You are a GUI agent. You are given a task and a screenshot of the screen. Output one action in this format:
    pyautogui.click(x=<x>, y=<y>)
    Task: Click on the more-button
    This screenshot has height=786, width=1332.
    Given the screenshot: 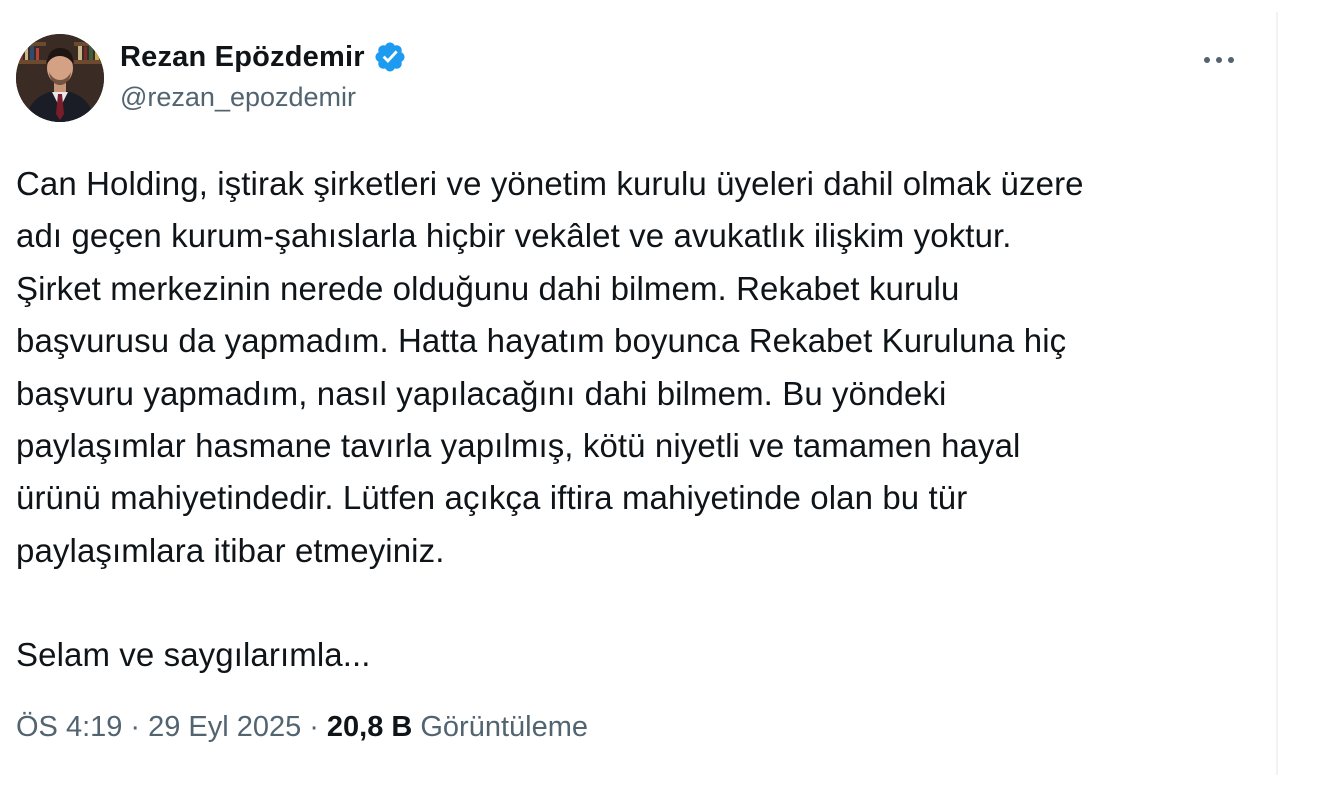 What is the action you would take?
    pyautogui.click(x=1219, y=60)
    